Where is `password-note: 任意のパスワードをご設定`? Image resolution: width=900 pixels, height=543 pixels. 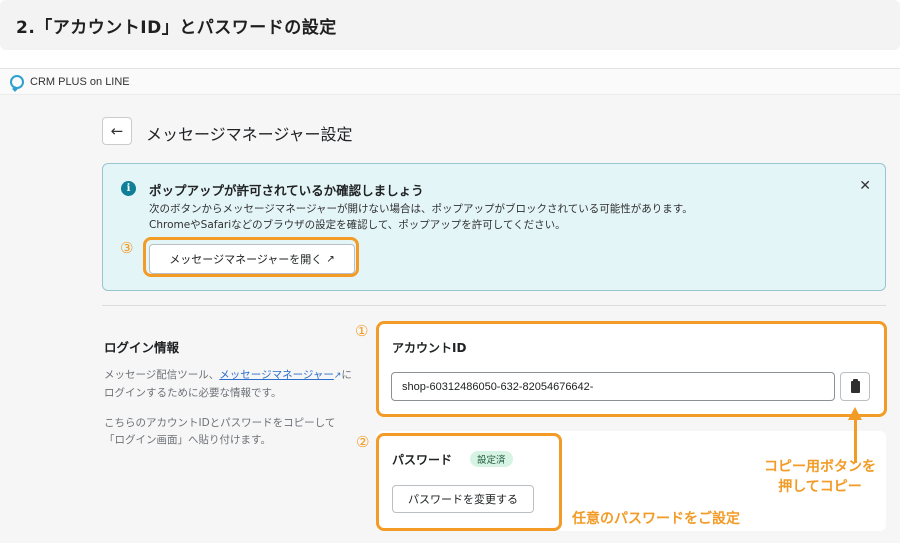
password-note: 任意のパスワードをご設定 is located at coordinates (656, 519).